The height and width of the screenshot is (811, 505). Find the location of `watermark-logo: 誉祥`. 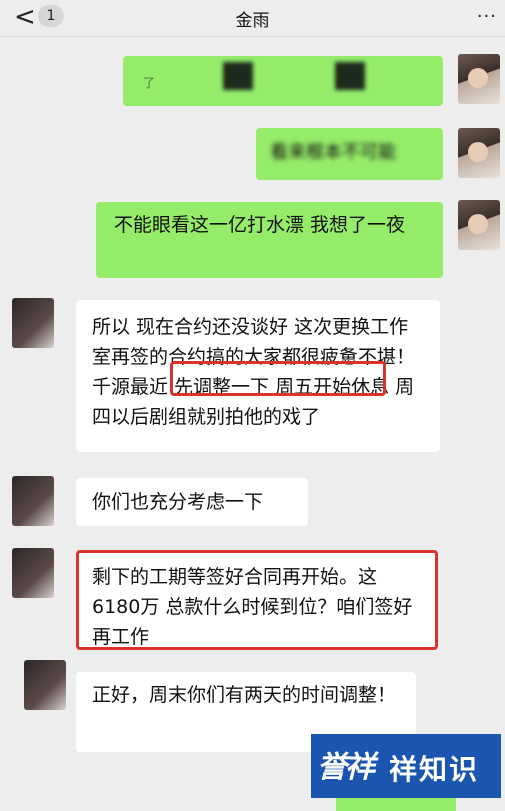

watermark-logo: 誉祥 is located at coordinates (346, 767).